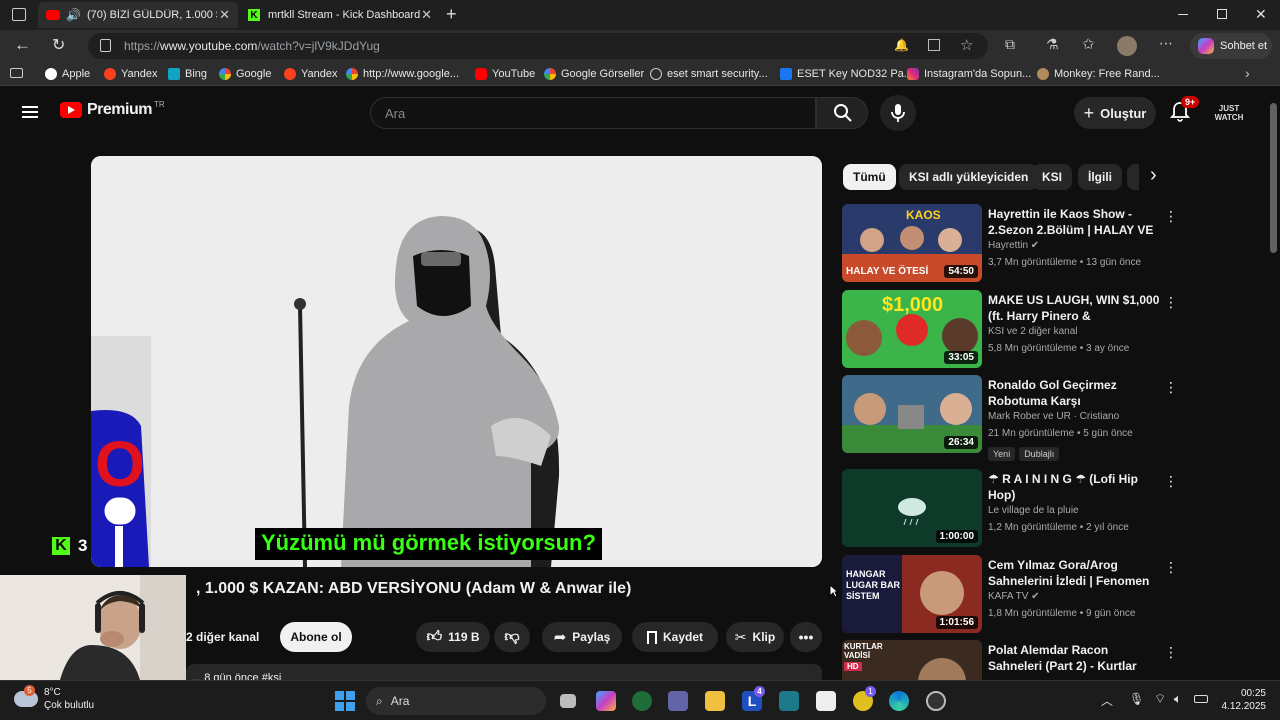 Image resolution: width=1280 pixels, height=720 pixels. What do you see at coordinates (1013, 245) in the screenshot?
I see `recommendation-channel: Hayrettin ✔` at bounding box center [1013, 245].